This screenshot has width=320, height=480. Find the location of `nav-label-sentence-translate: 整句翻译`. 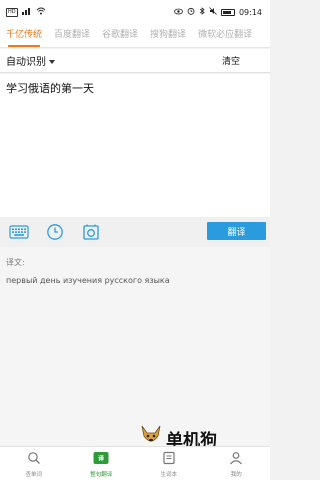

nav-label-sentence-translate: 整句翻译 is located at coordinates (101, 474).